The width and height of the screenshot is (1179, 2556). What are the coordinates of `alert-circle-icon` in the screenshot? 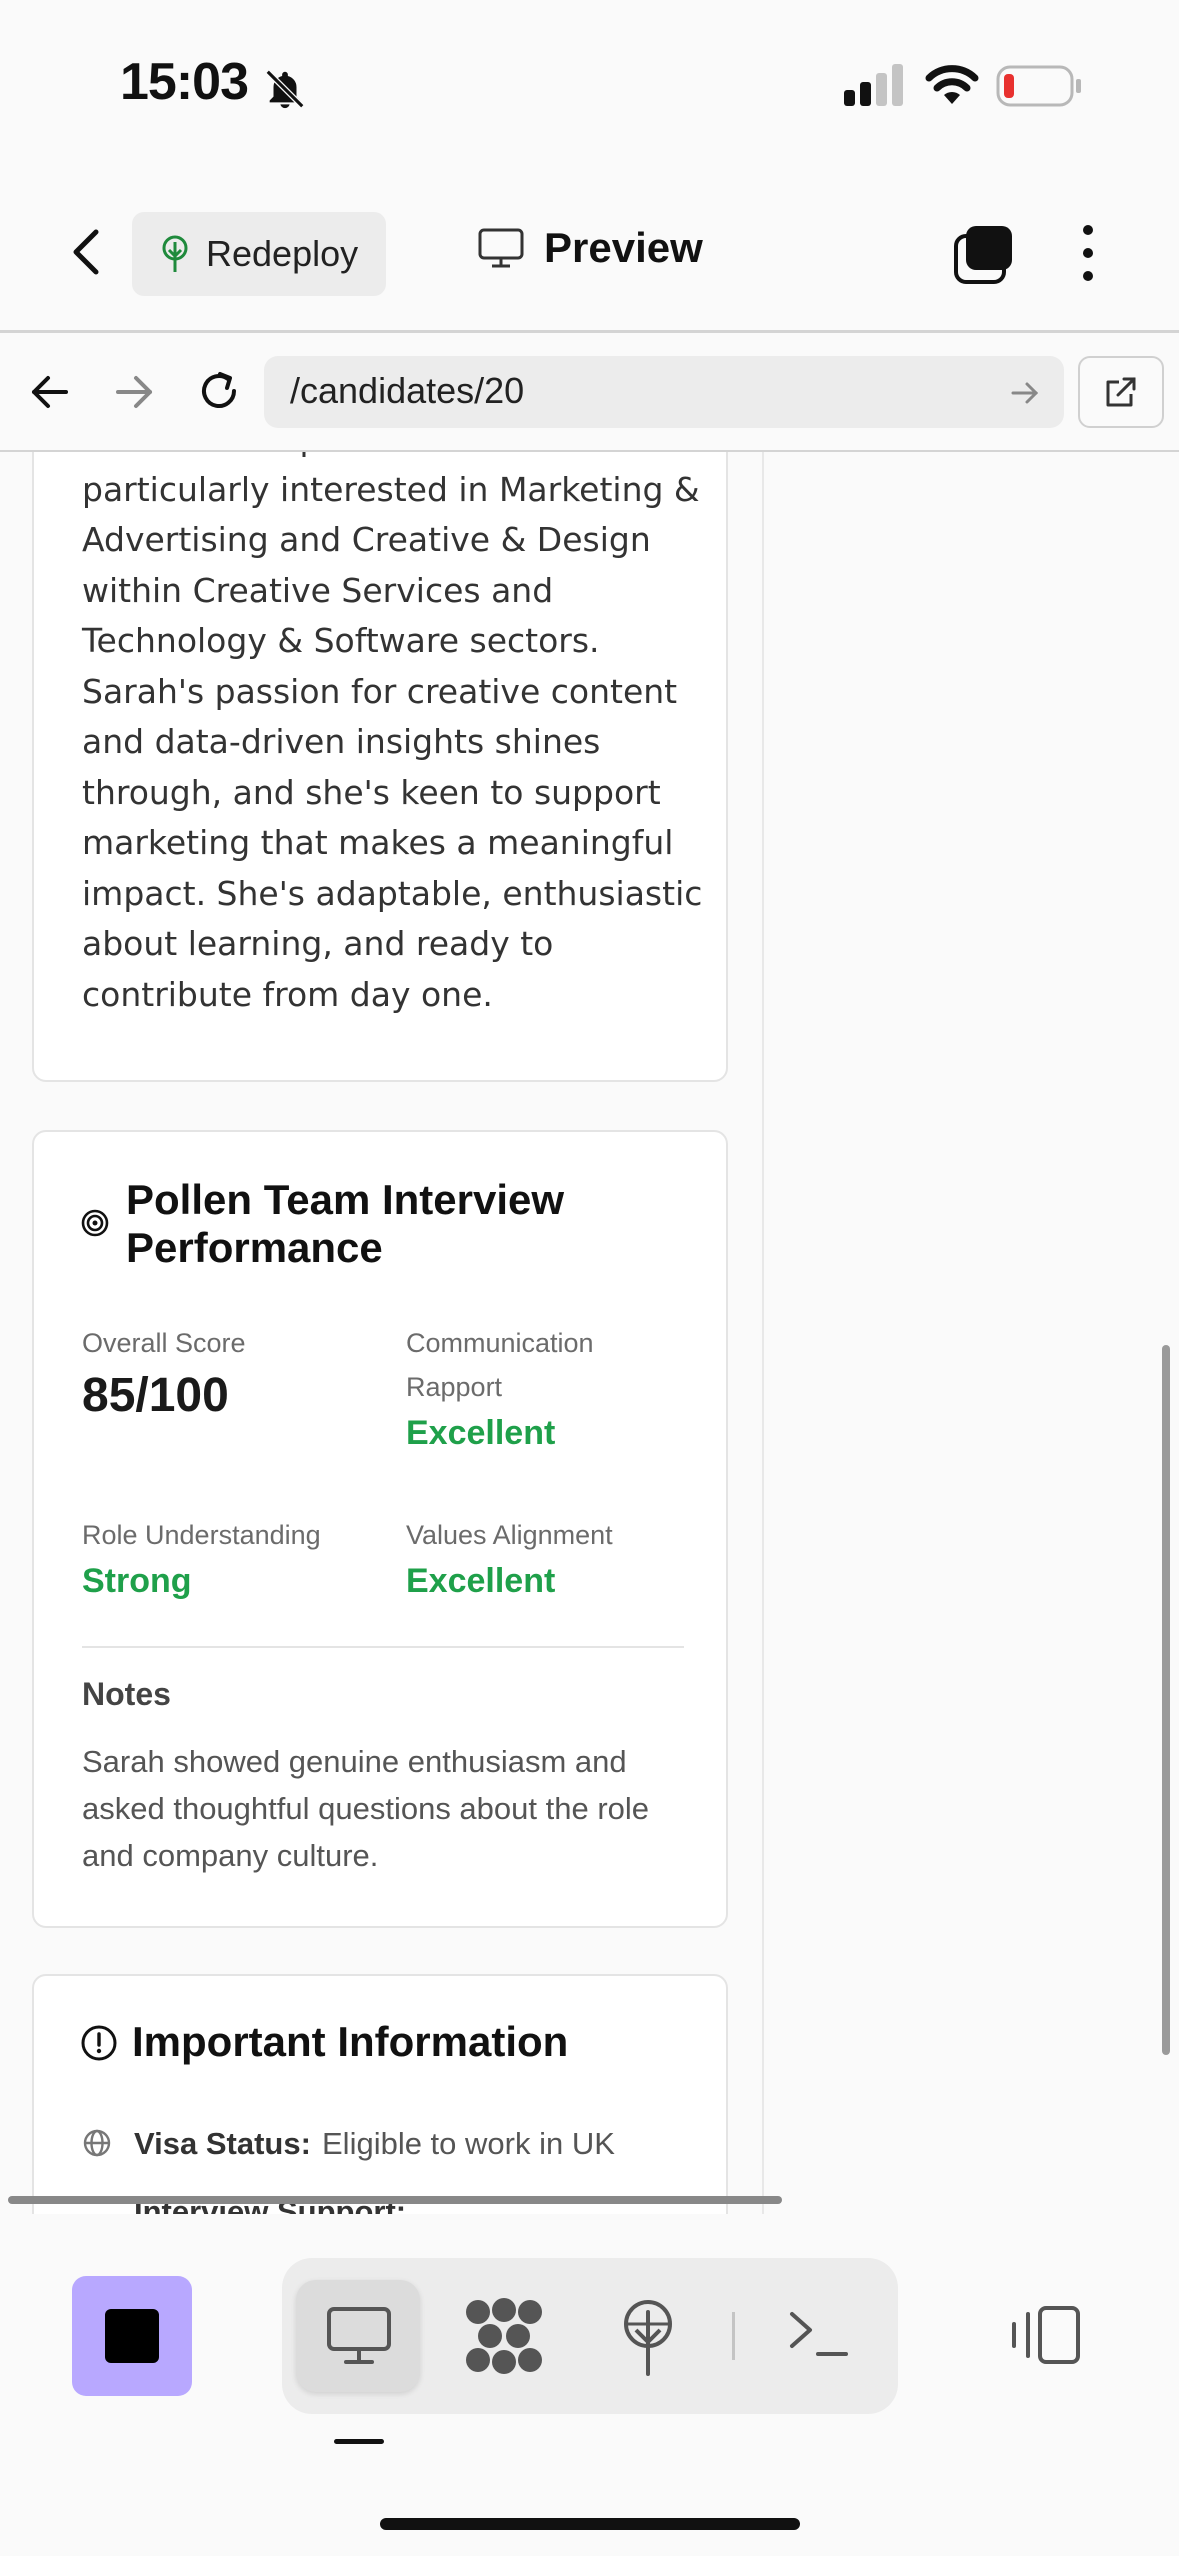 It's located at (99, 2043).